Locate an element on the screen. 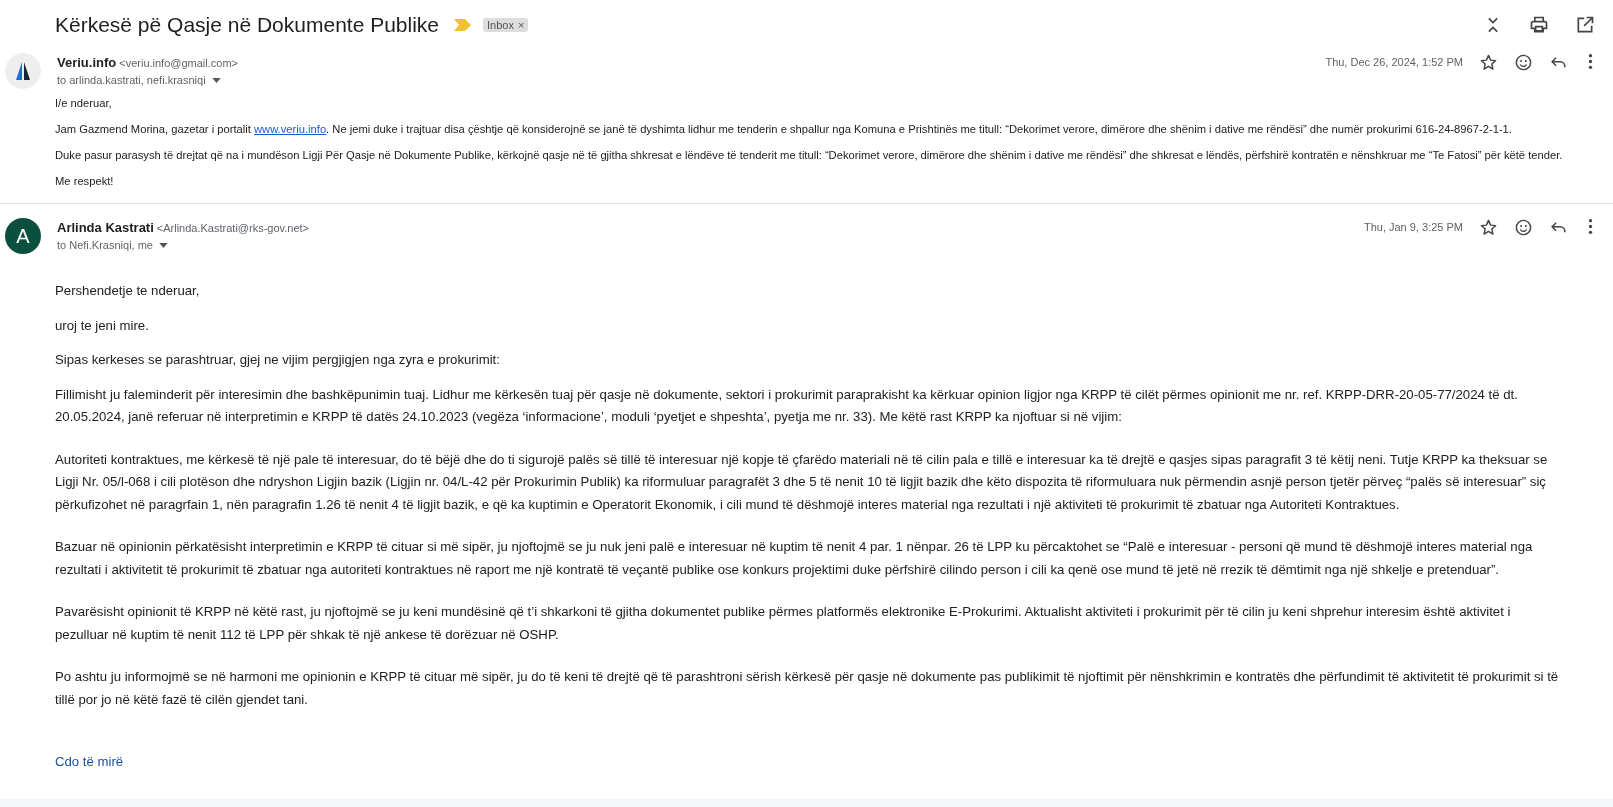 This screenshot has width=1613, height=807. message-date: Thu, Dec 26, 2024, 1:52 PM is located at coordinates (1394, 62).